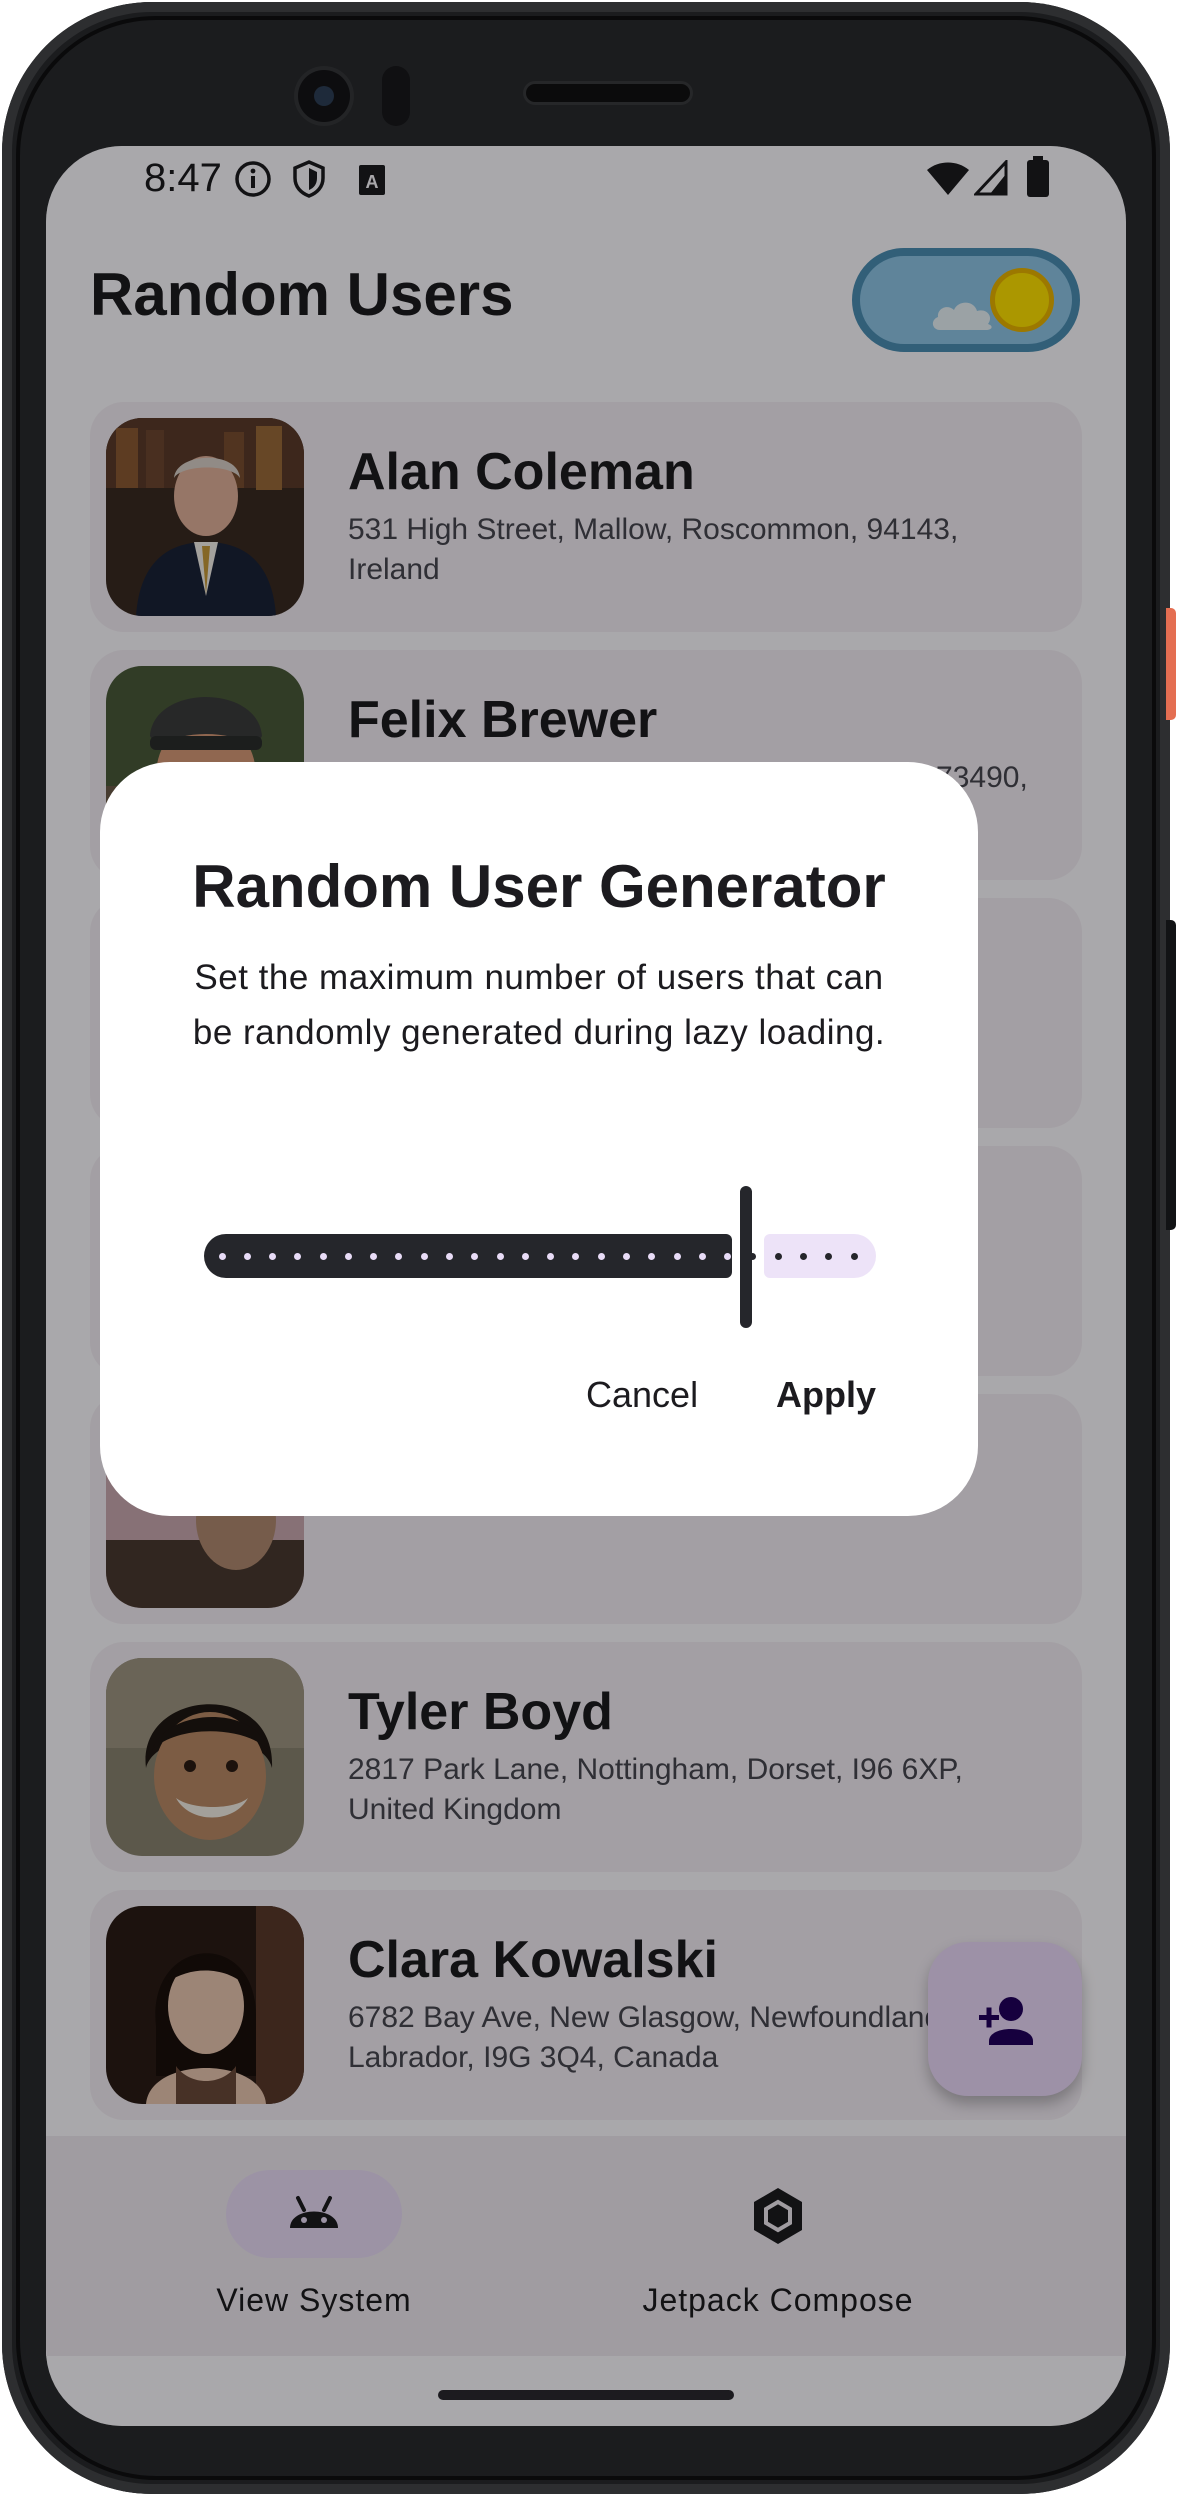  Describe the element at coordinates (608, 93) in the screenshot. I see `earpiece-speaker` at that location.